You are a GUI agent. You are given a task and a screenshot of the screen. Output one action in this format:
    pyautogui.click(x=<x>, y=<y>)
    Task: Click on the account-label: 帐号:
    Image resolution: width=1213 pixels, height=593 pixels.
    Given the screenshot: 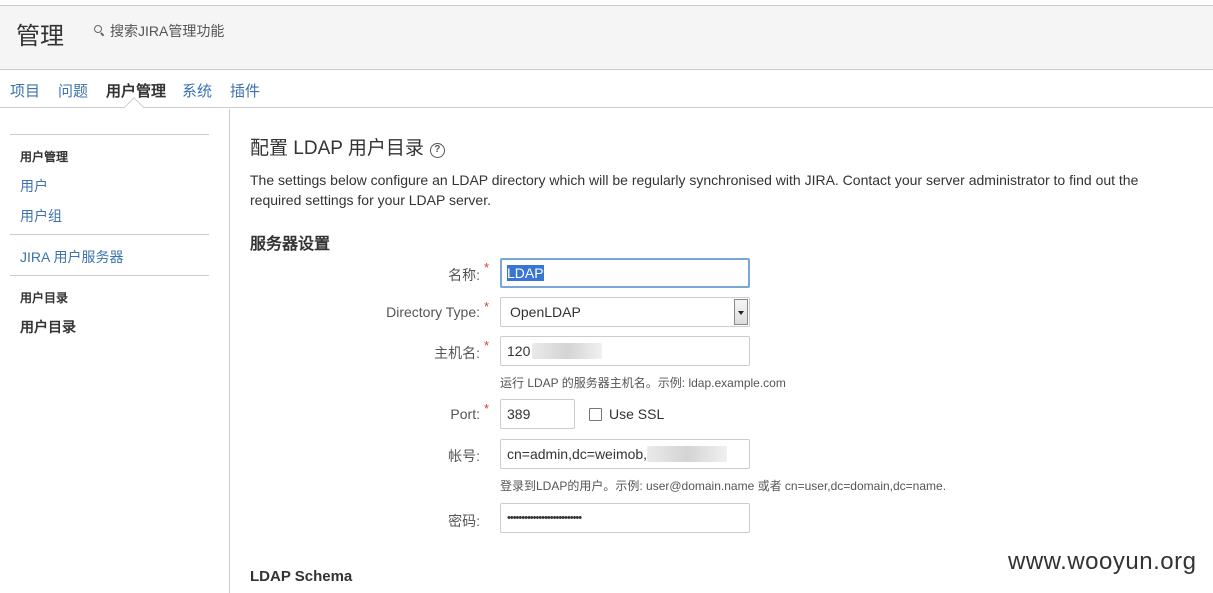 What is the action you would take?
    pyautogui.click(x=464, y=456)
    